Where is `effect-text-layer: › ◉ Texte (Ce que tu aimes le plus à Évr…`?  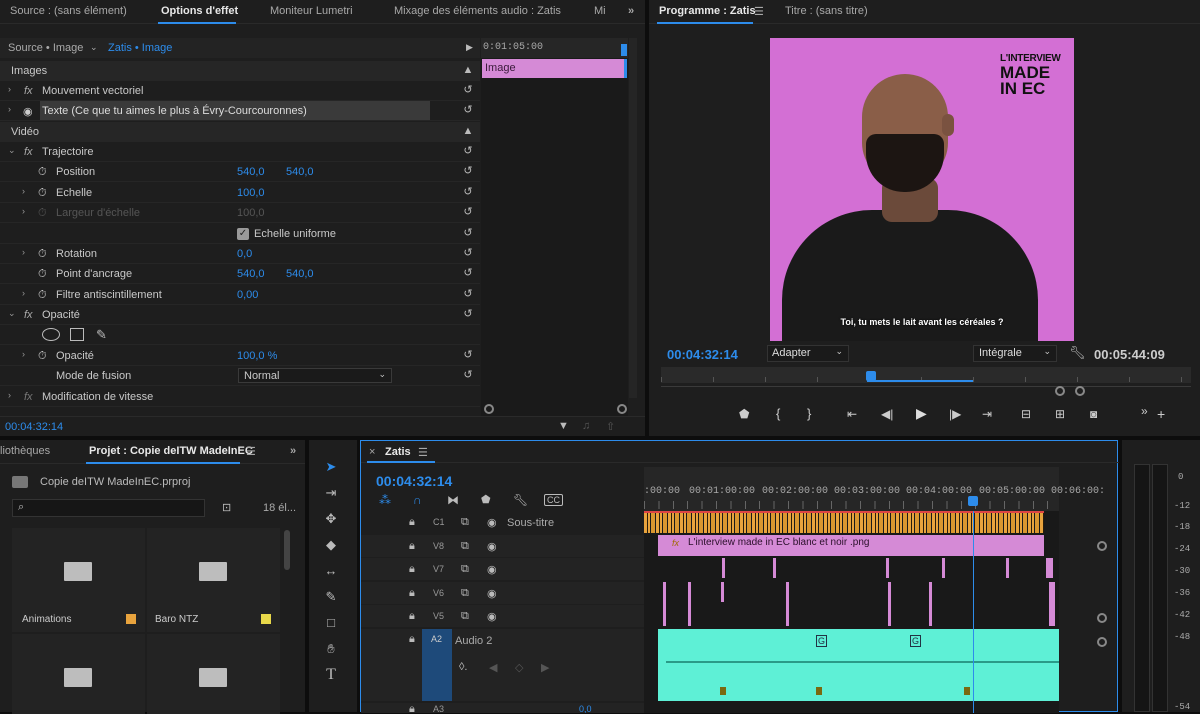 effect-text-layer: › ◉ Texte (Ce que tu aimes le plus à Évr… is located at coordinates (240, 111).